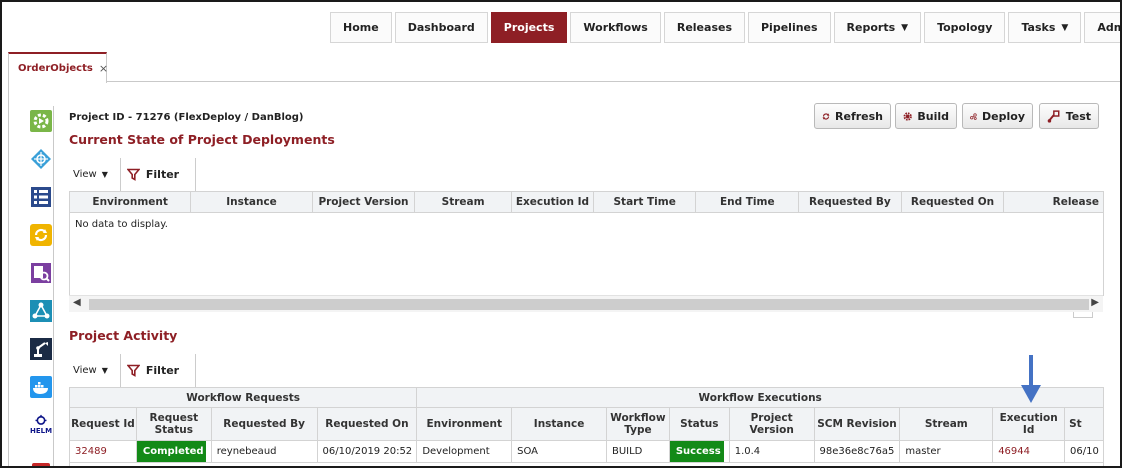 This screenshot has height=468, width=1122. Describe the element at coordinates (174, 424) in the screenshot. I see `column-header: Request Status` at that location.